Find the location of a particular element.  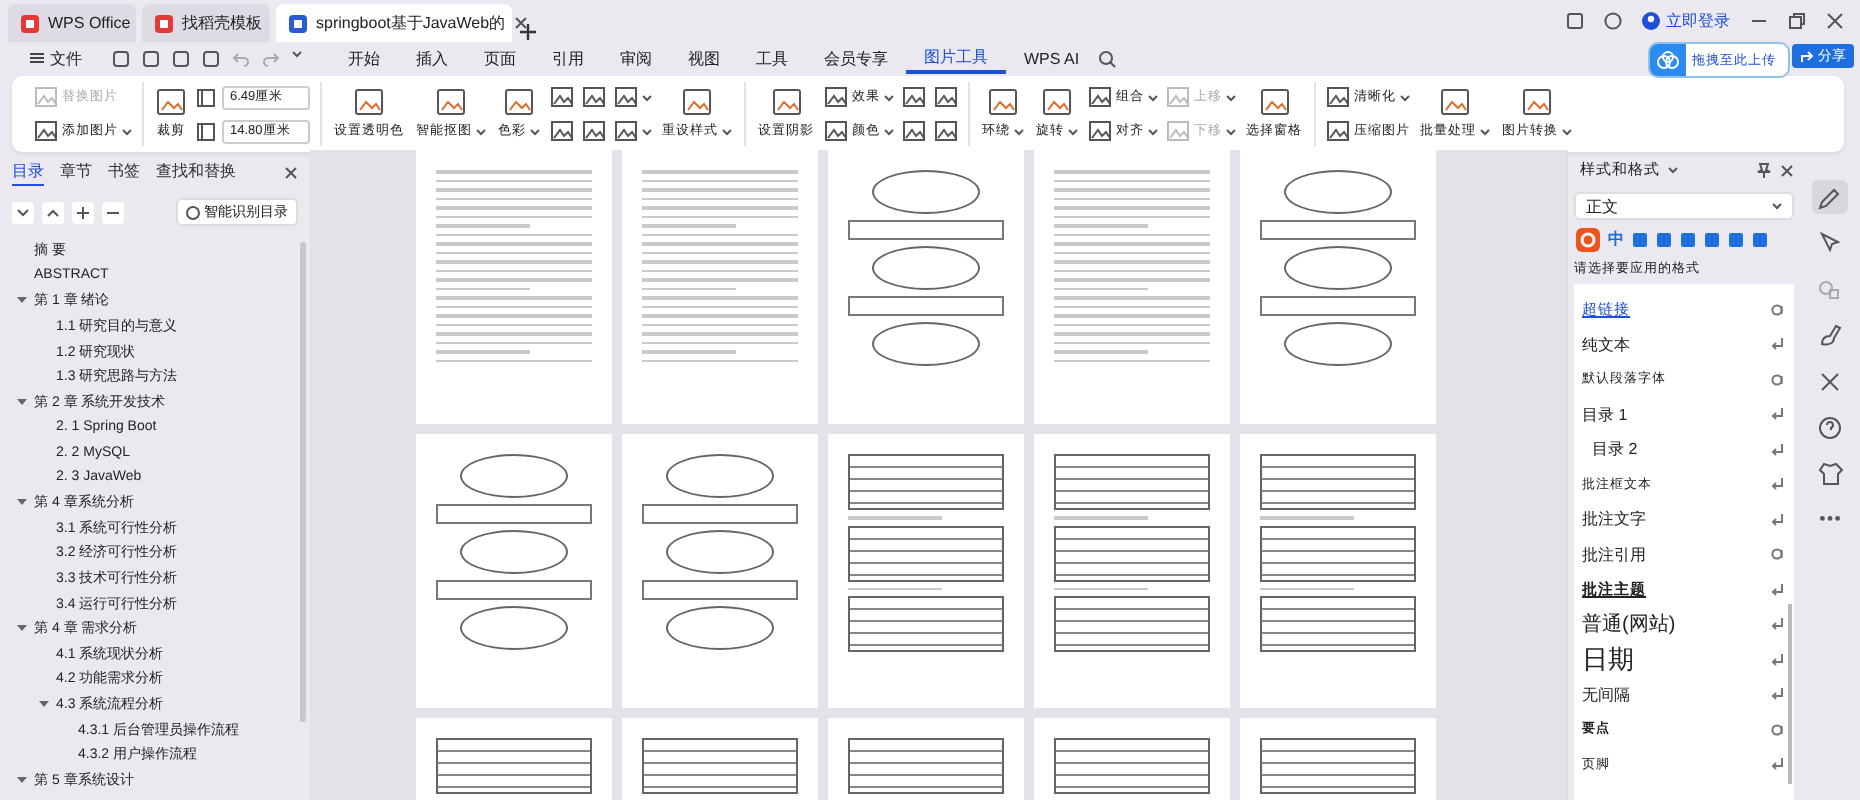

window-icon is located at coordinates (1575, 21).